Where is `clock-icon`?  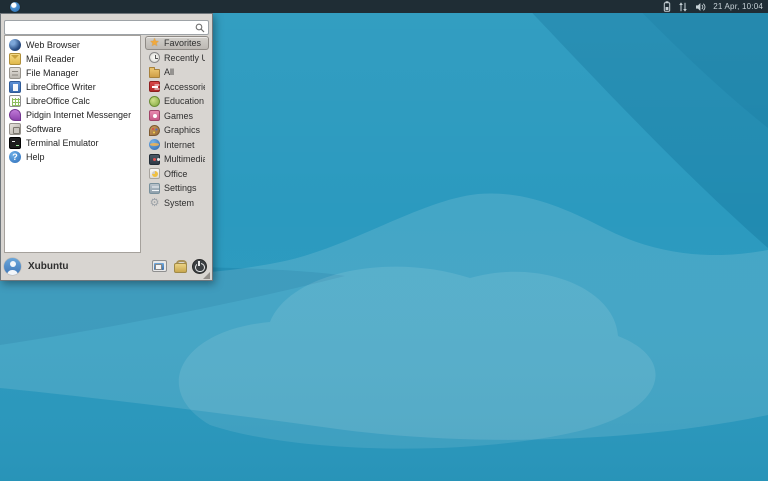
clock-icon is located at coordinates (154, 57).